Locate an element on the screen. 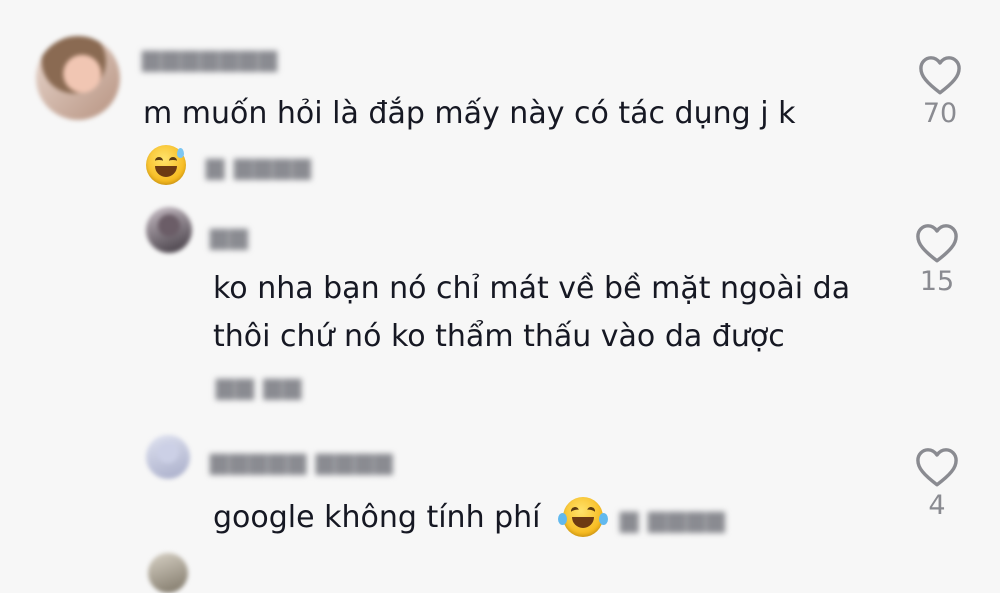  like-block: 70 is located at coordinates (940, 91).